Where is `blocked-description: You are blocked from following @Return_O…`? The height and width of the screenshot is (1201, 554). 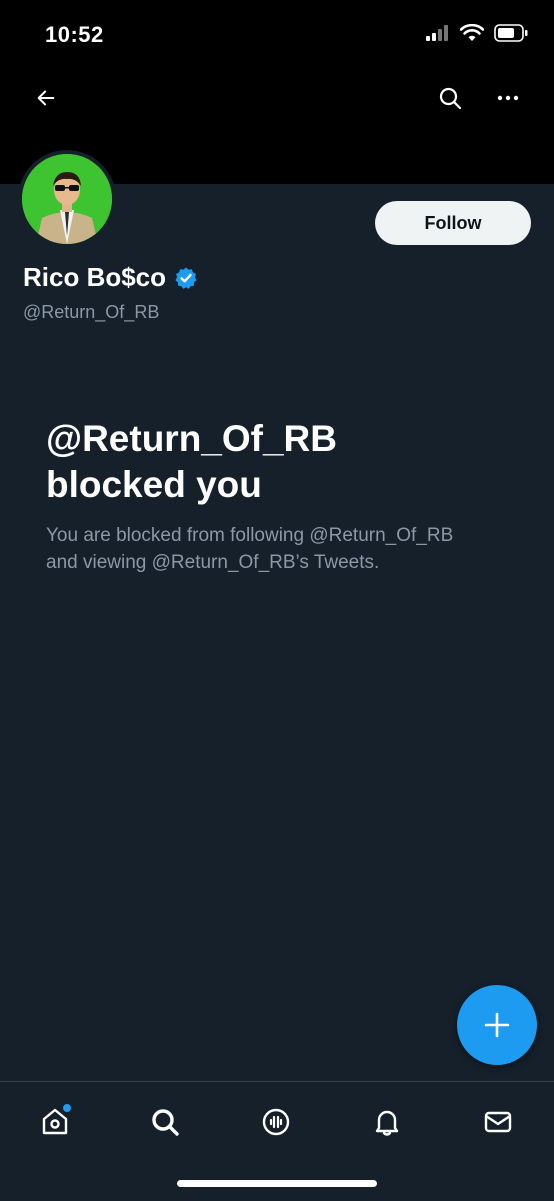 blocked-description: You are blocked from following @Return_O… is located at coordinates (281, 549).